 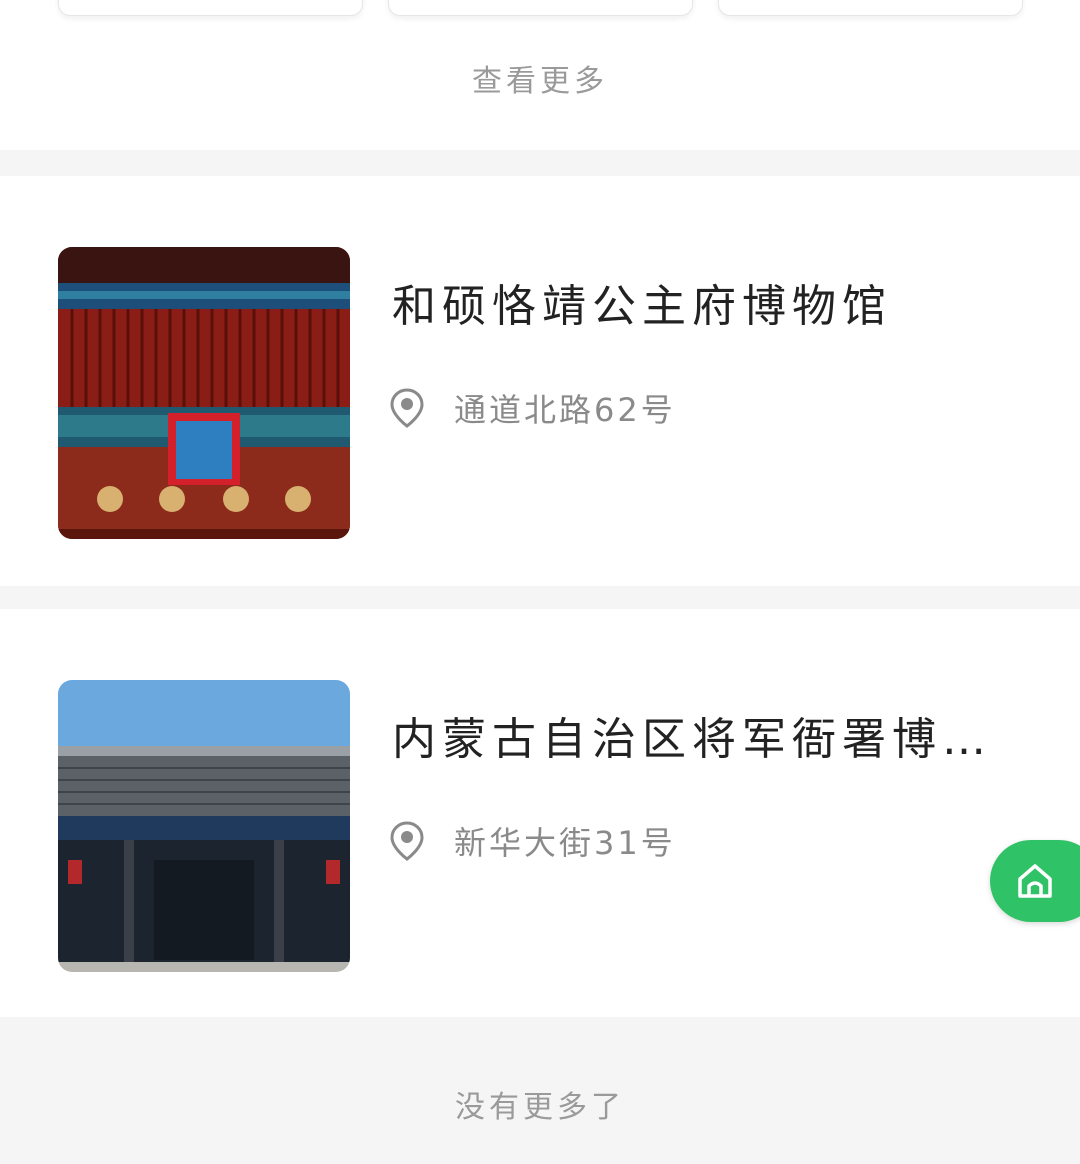 What do you see at coordinates (565, 410) in the screenshot?
I see `museum-address: 通道北路62号` at bounding box center [565, 410].